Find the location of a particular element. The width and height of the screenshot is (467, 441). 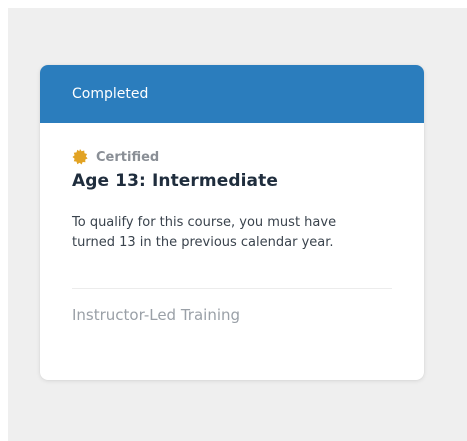

certified-badge-icon is located at coordinates (80, 157).